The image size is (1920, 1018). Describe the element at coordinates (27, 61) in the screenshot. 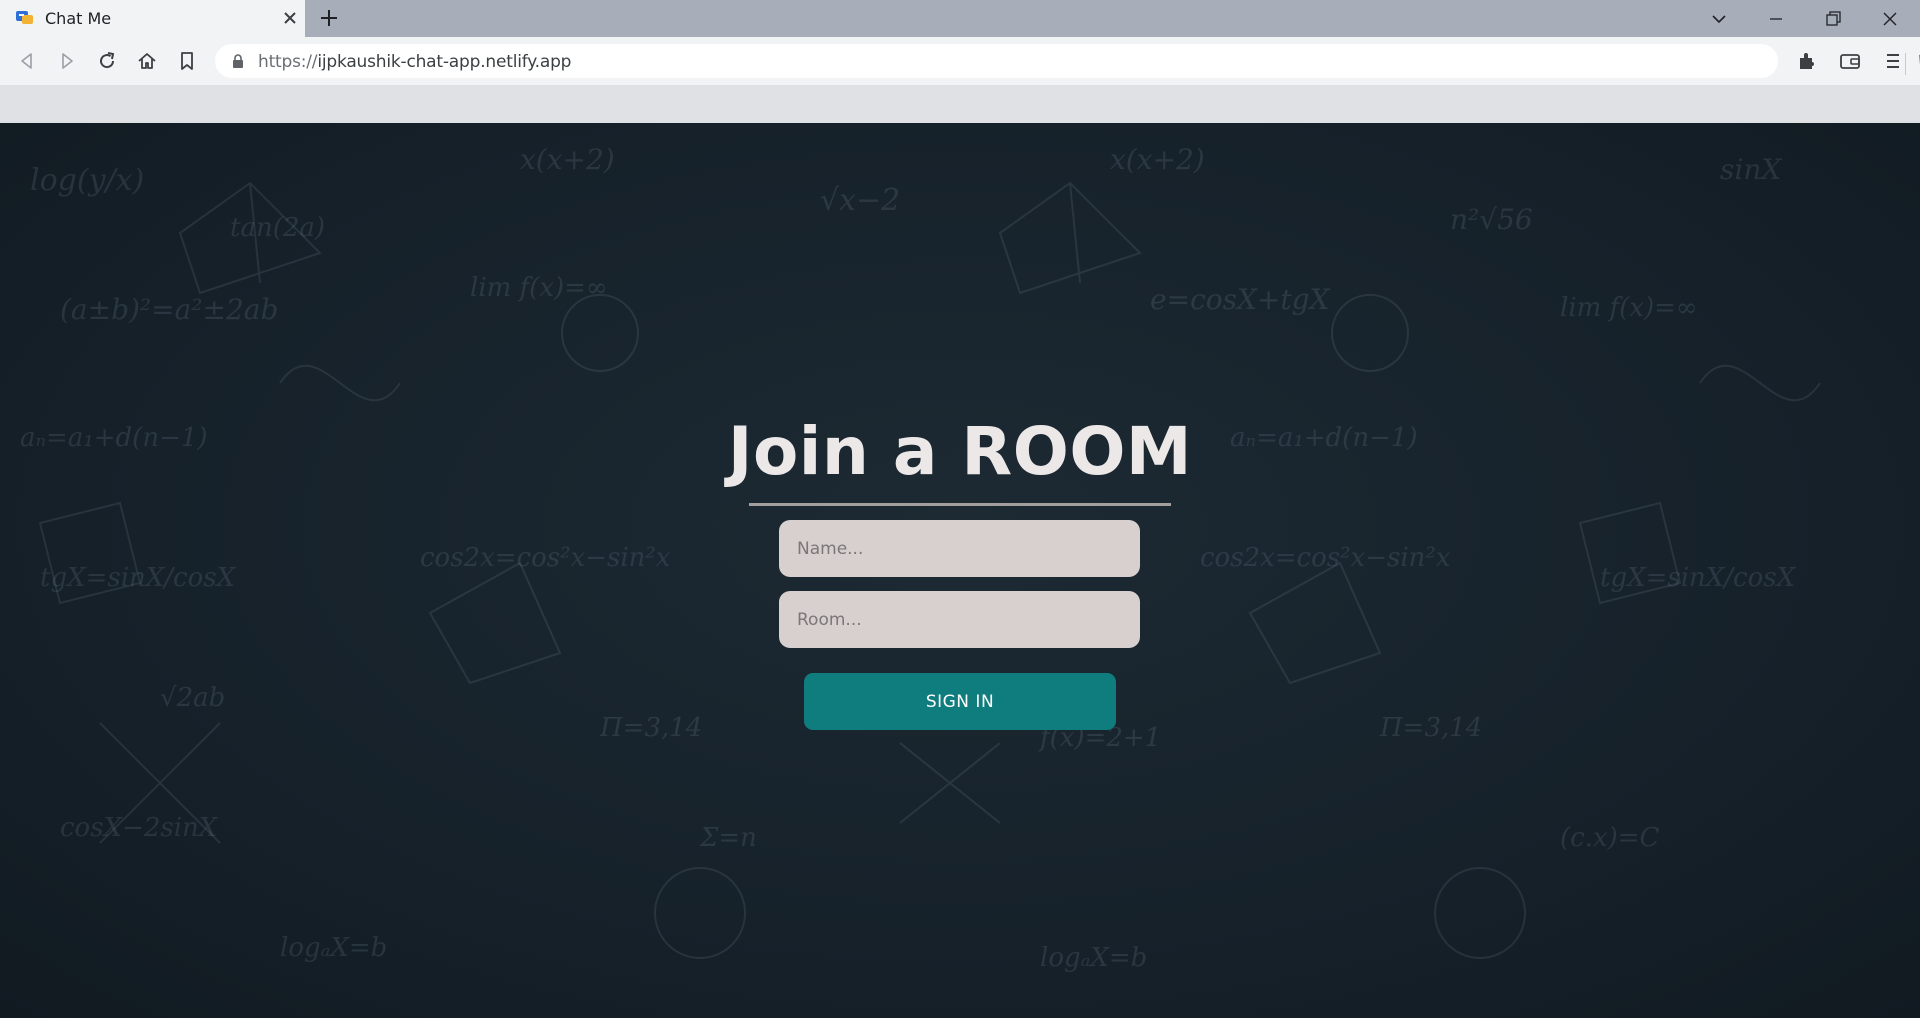

I see `back-icon` at that location.